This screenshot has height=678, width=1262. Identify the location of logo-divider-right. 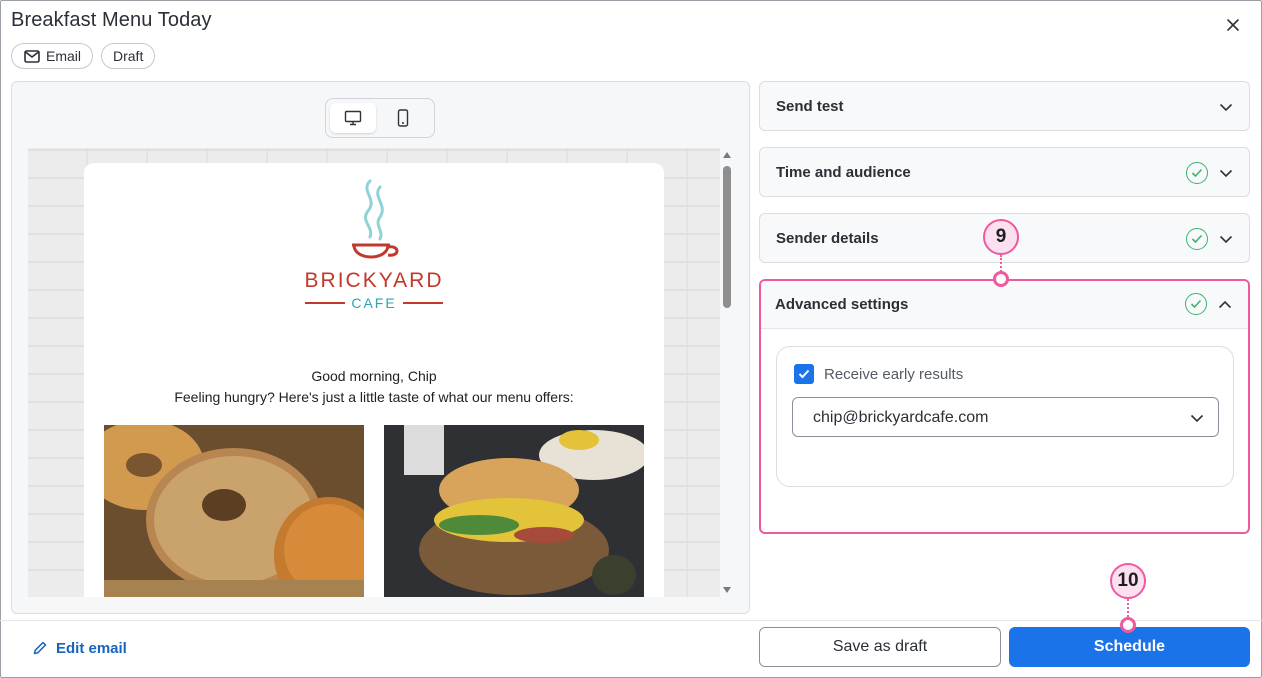
(422, 303).